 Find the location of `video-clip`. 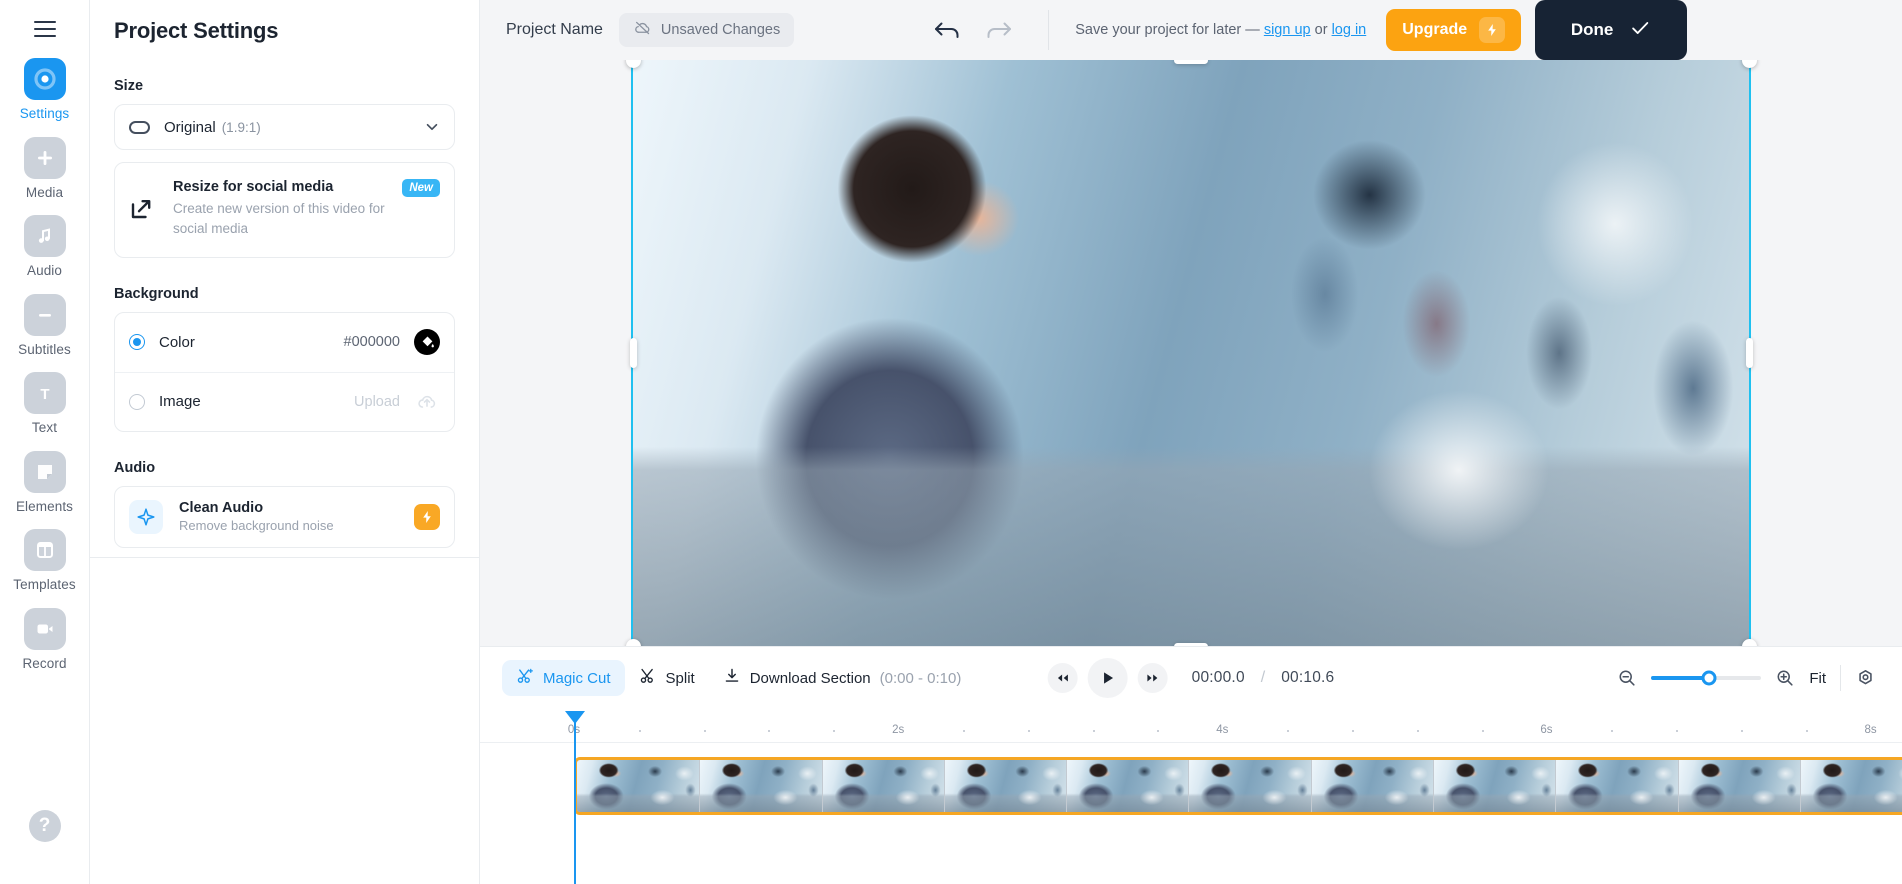

video-clip is located at coordinates (1238, 786).